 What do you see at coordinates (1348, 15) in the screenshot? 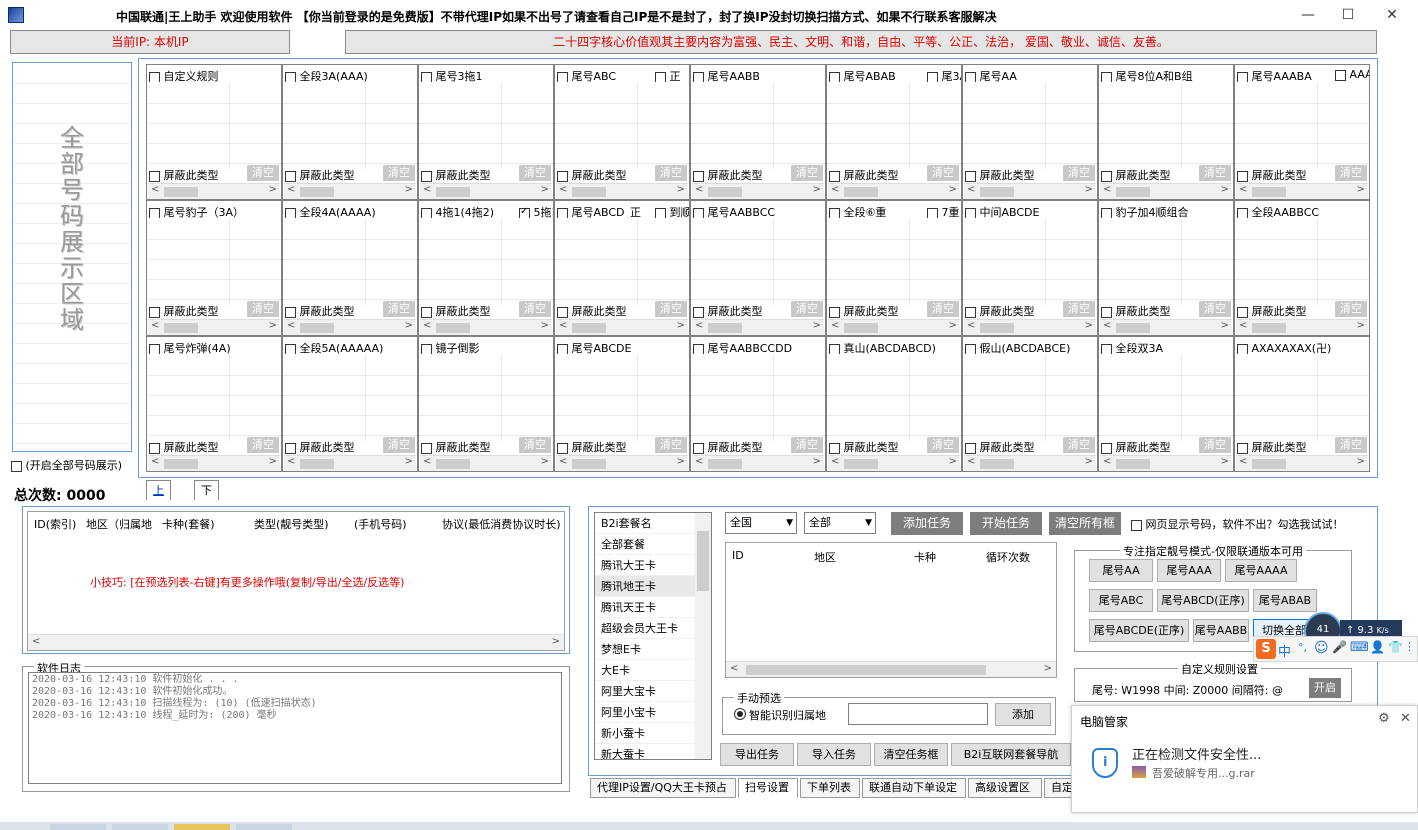
I see `maximize-button: ☐` at bounding box center [1348, 15].